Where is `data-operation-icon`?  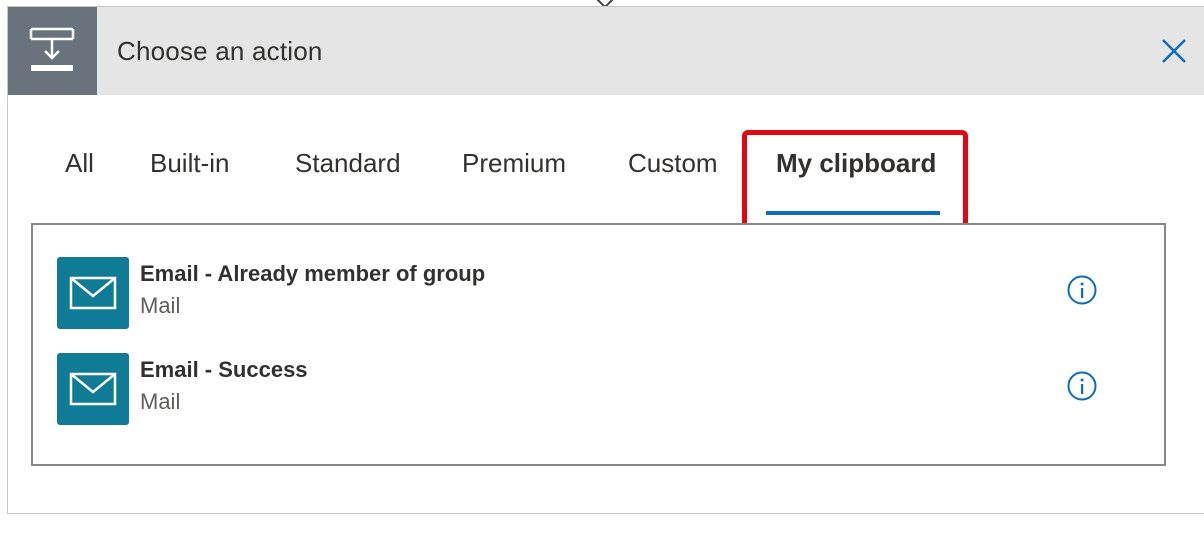
data-operation-icon is located at coordinates (52, 49).